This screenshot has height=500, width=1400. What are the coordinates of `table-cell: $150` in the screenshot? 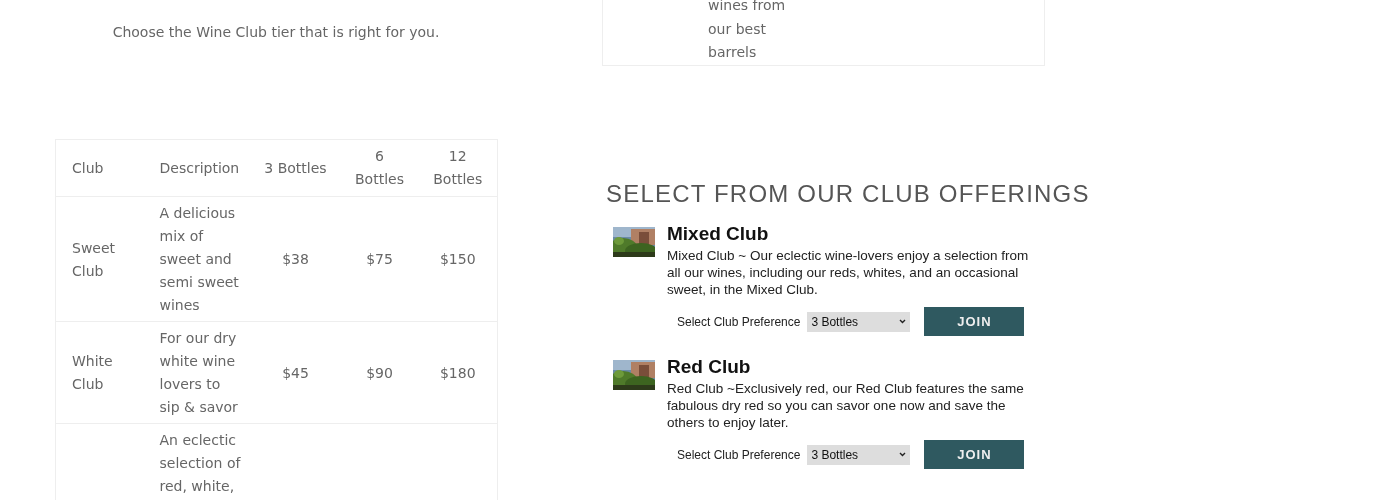 It's located at (457, 259).